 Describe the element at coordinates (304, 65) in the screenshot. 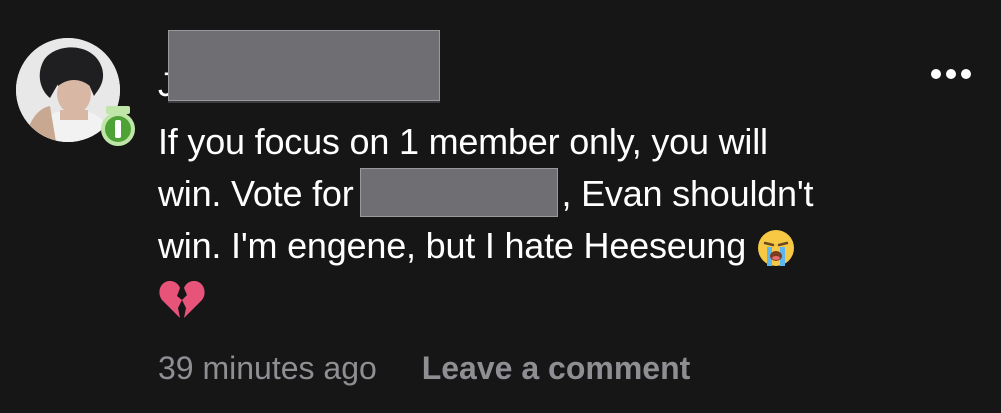

I see `author-name-redaction` at that location.